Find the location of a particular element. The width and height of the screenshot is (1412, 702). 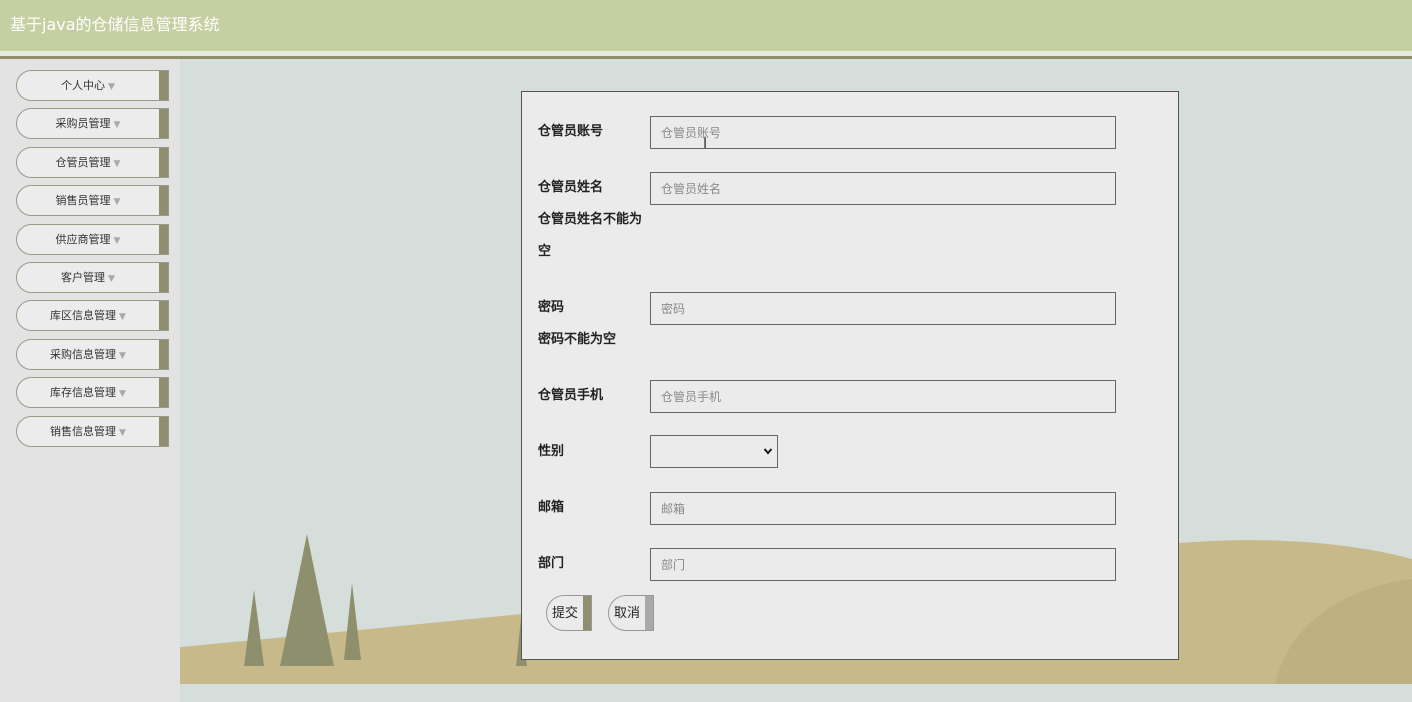

sidebar-item-label: 采购信息管理 is located at coordinates (83, 354).